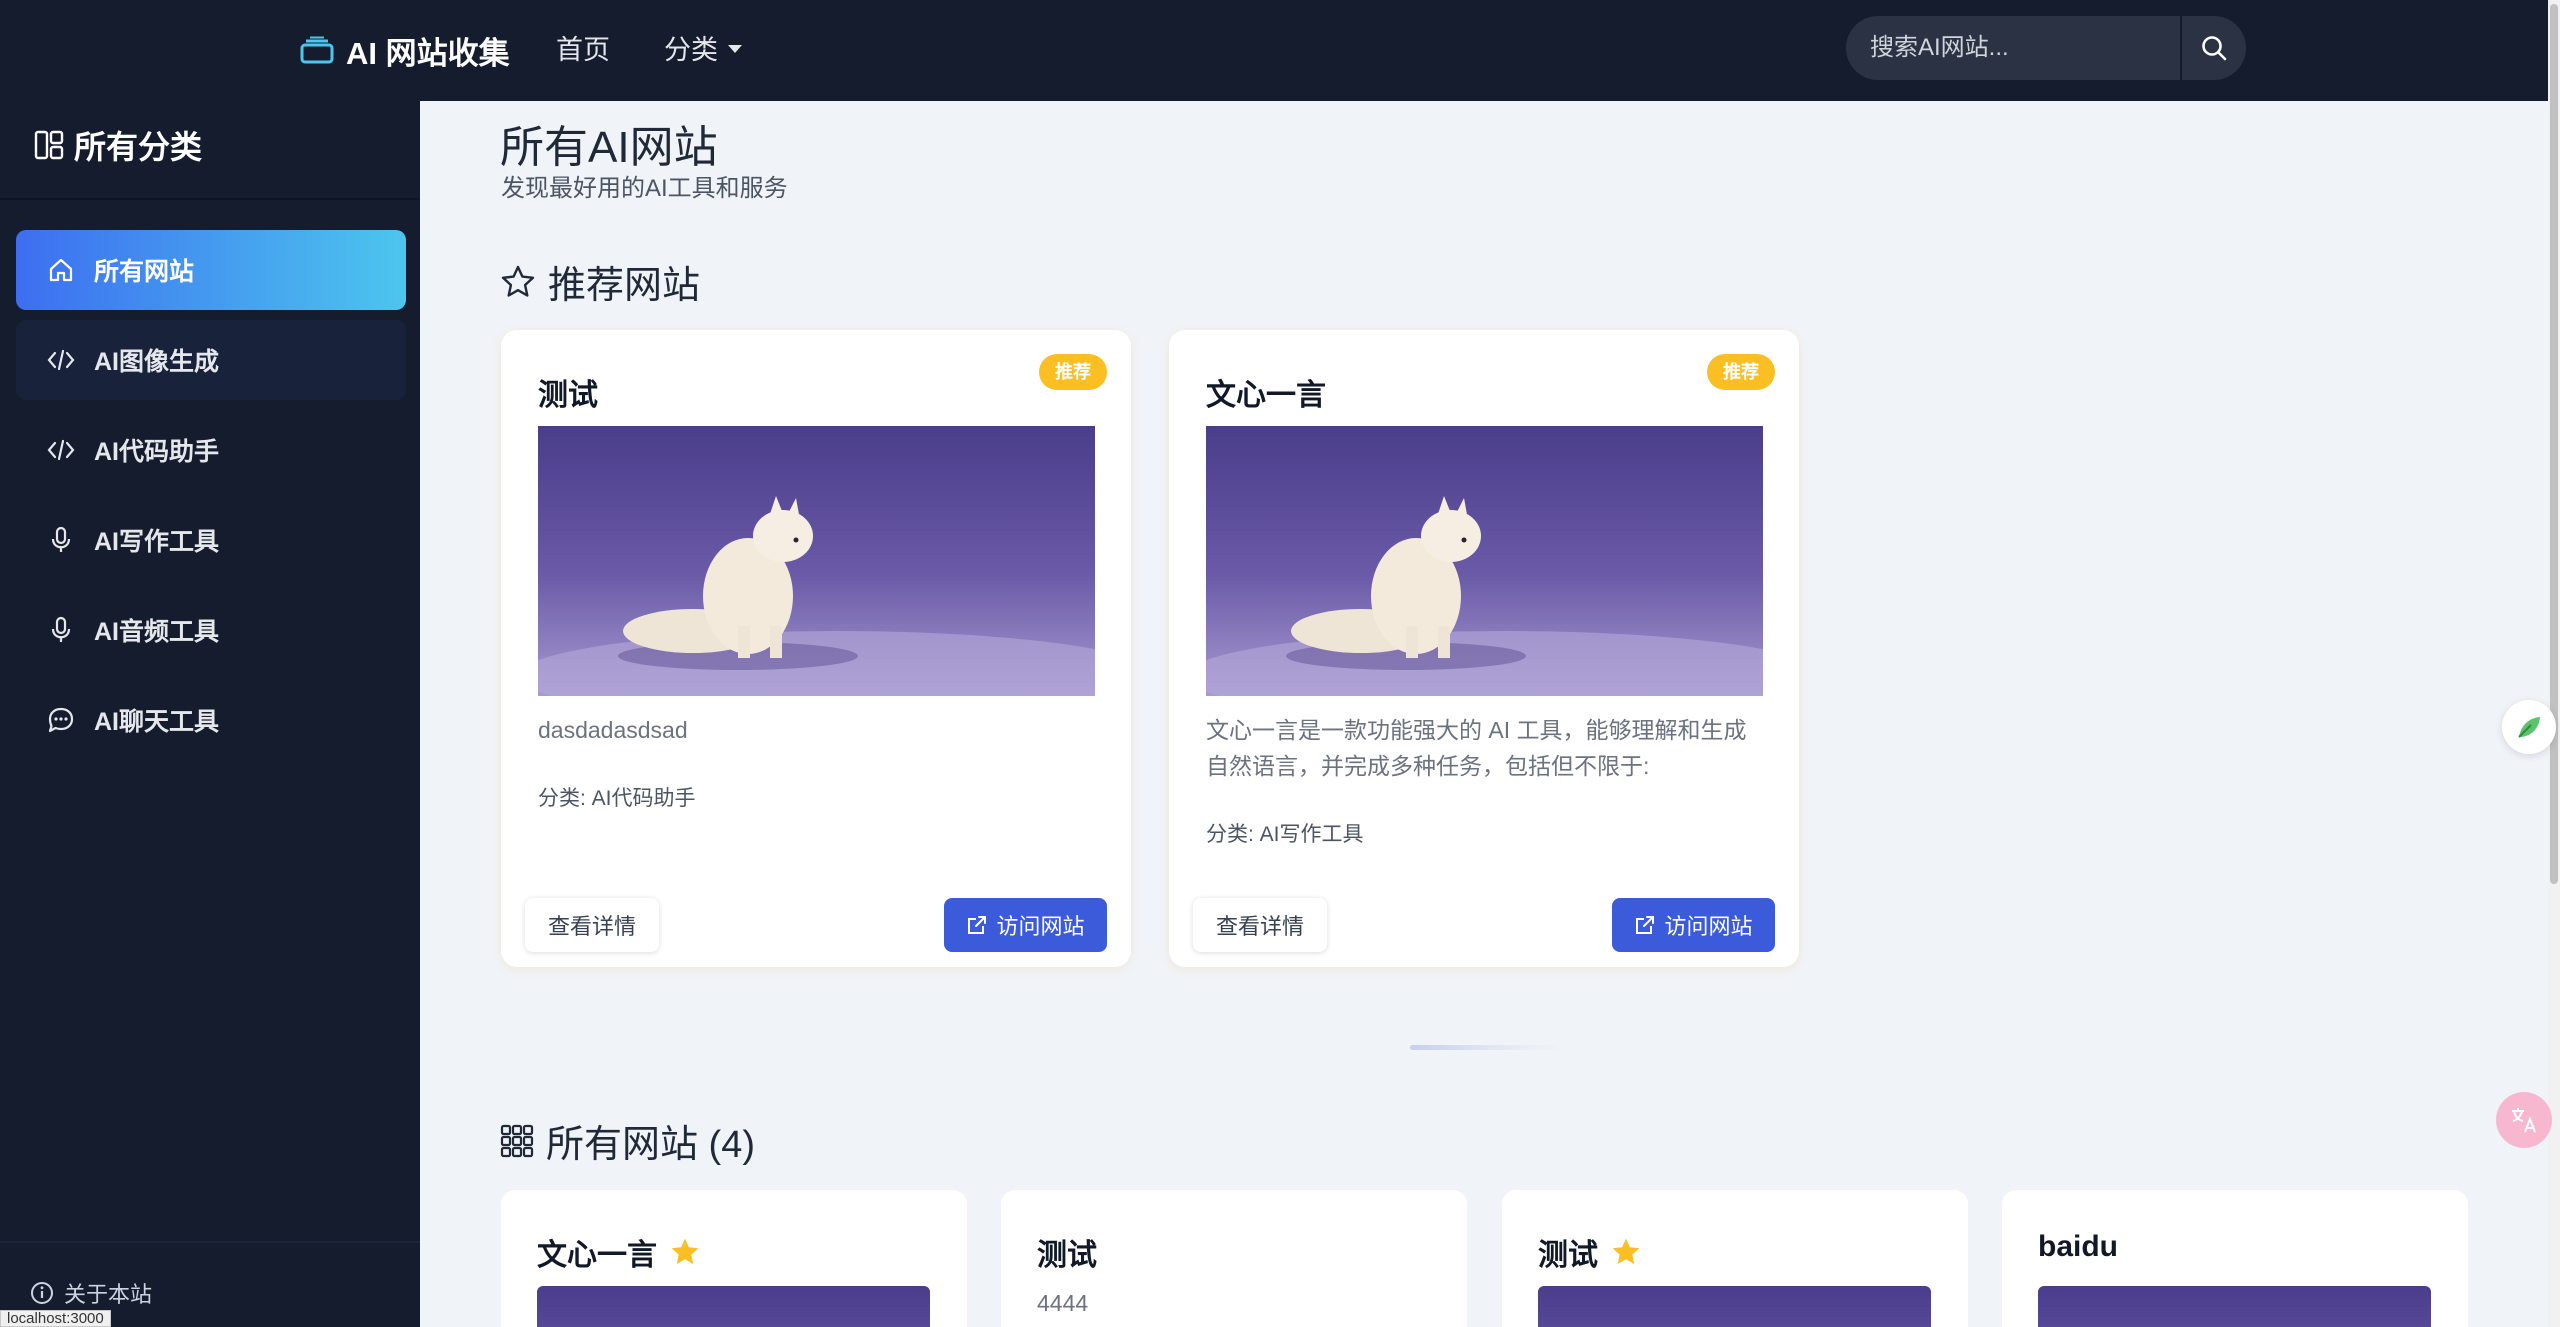  I want to click on sidebar-header: 所有分类, so click(118, 145).